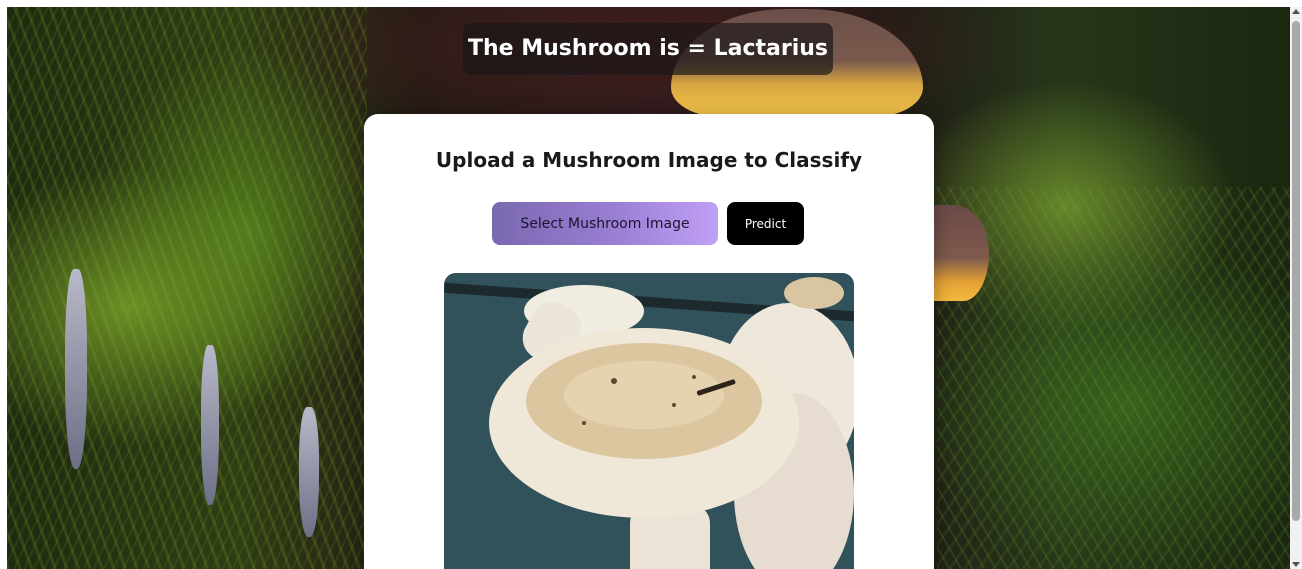 The image size is (1302, 569). I want to click on scroll-up-arrow-icon, so click(1296, 11).